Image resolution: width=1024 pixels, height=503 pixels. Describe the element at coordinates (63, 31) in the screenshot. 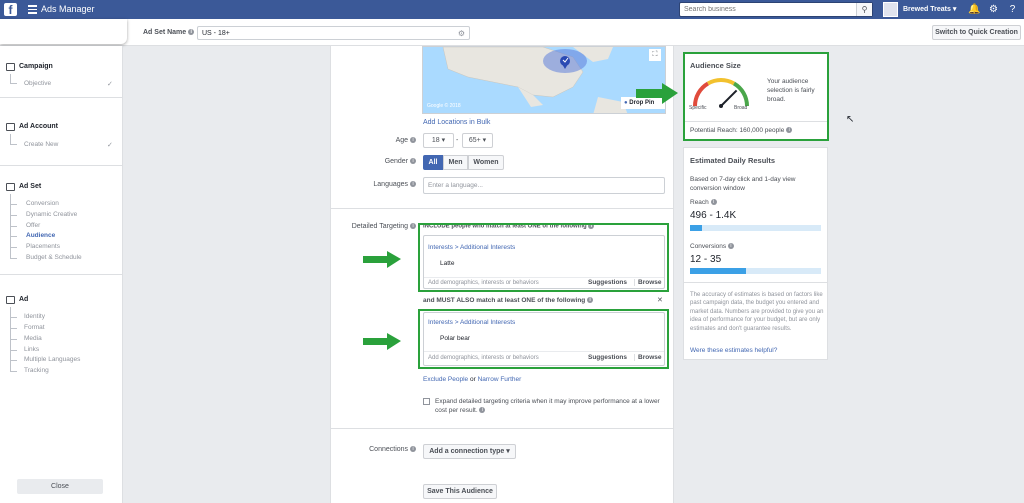

I see `header-overlay-panel` at that location.